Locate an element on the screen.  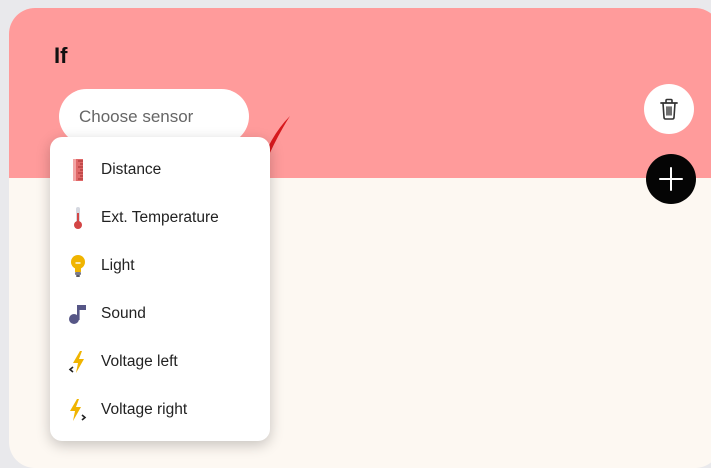
lightning-left-icon is located at coordinates (78, 362).